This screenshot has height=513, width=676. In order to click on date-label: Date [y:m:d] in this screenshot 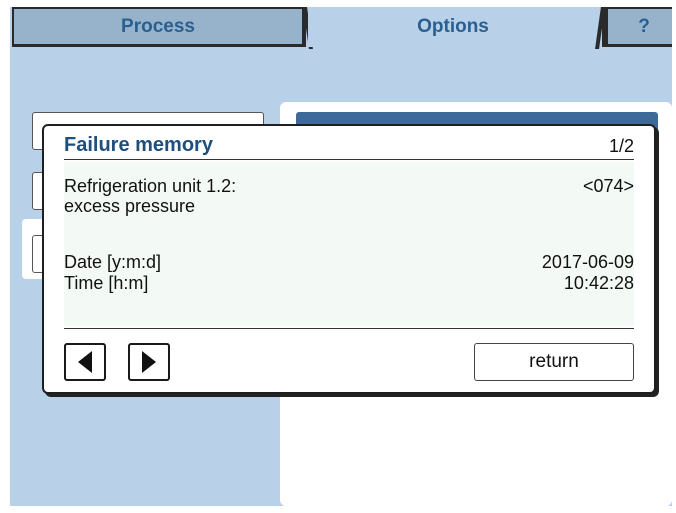, I will do `click(113, 262)`.